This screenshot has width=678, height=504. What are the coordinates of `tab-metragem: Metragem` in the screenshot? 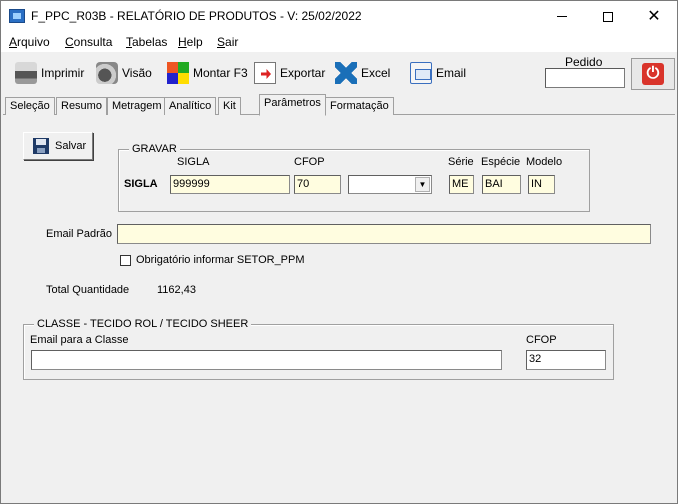 It's located at (137, 106).